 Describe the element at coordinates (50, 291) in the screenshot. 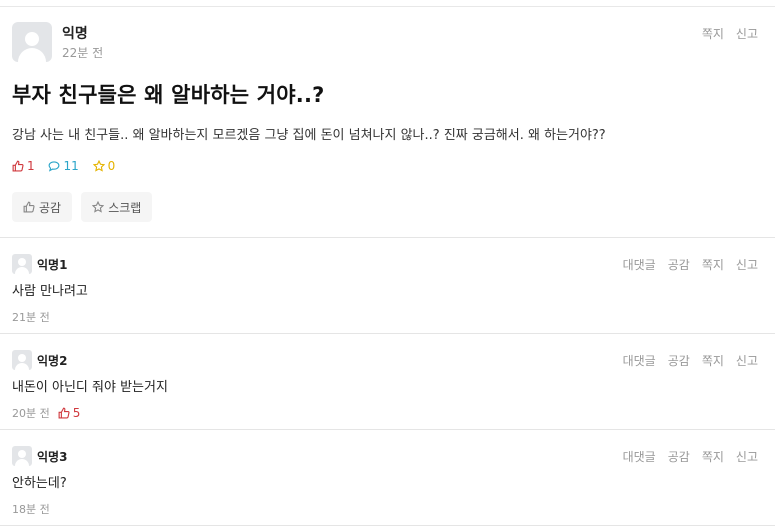

I see `comment-text: 사람 만나려고` at that location.